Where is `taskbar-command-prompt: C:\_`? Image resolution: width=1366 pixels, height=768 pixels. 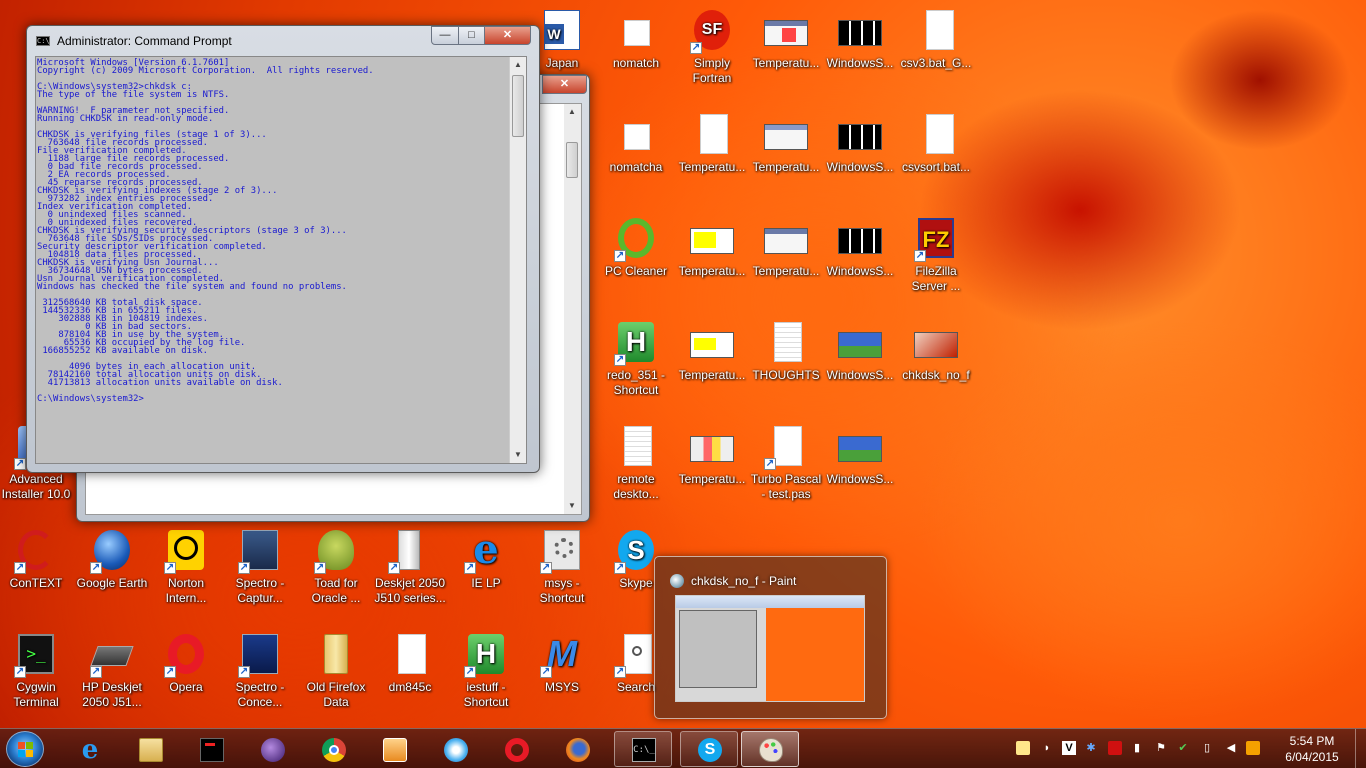 taskbar-command-prompt: C:\_ is located at coordinates (643, 749).